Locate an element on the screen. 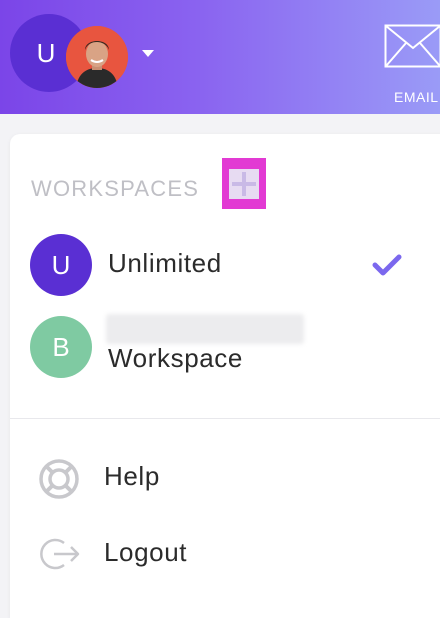 The height and width of the screenshot is (618, 440). workspace-initial: B is located at coordinates (61, 346).